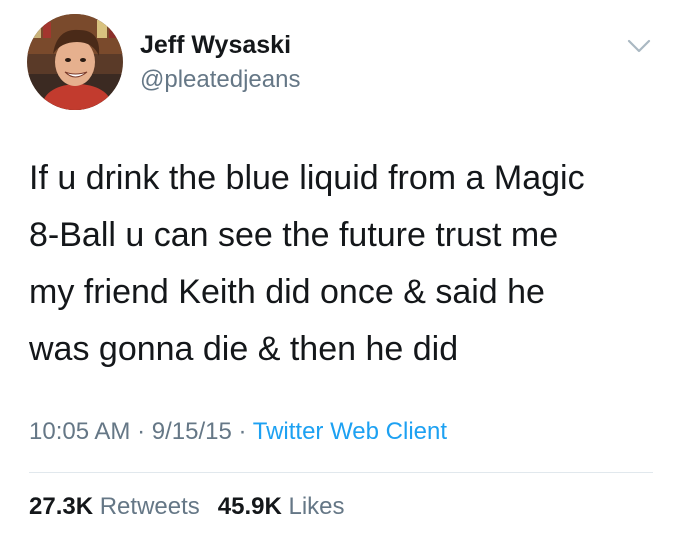  What do you see at coordinates (316, 506) in the screenshot?
I see `likes-label: Likes` at bounding box center [316, 506].